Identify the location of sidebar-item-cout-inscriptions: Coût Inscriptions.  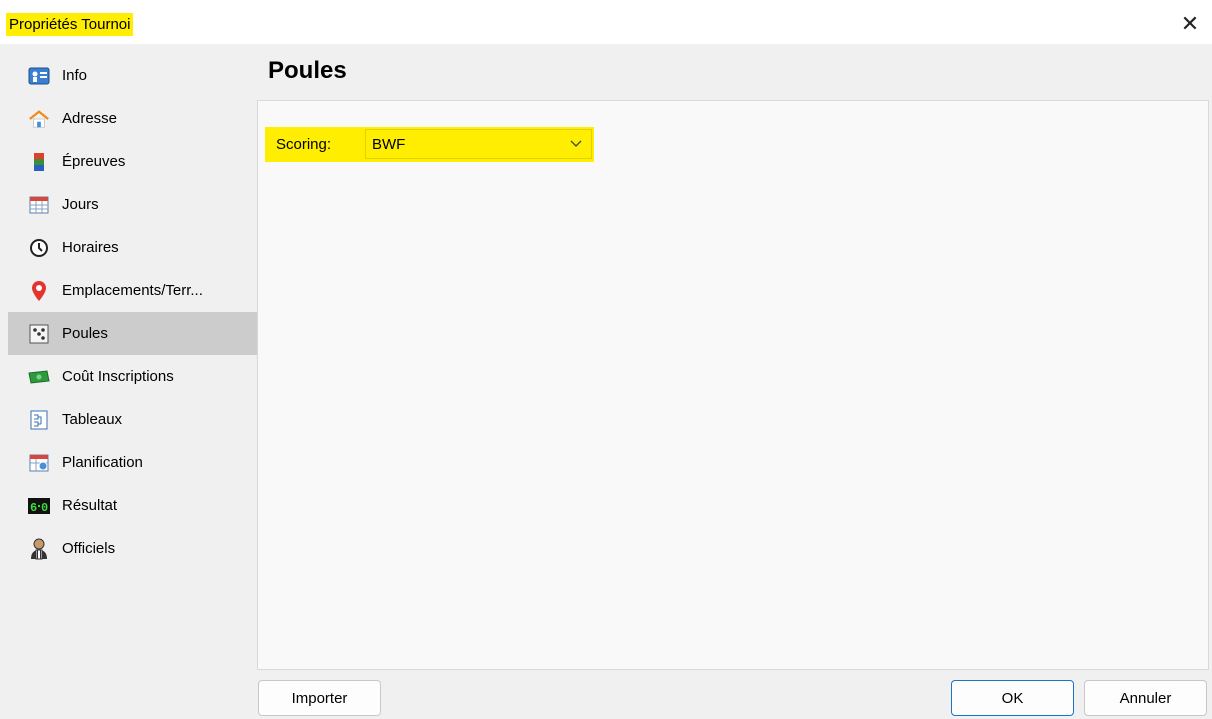
(133, 376).